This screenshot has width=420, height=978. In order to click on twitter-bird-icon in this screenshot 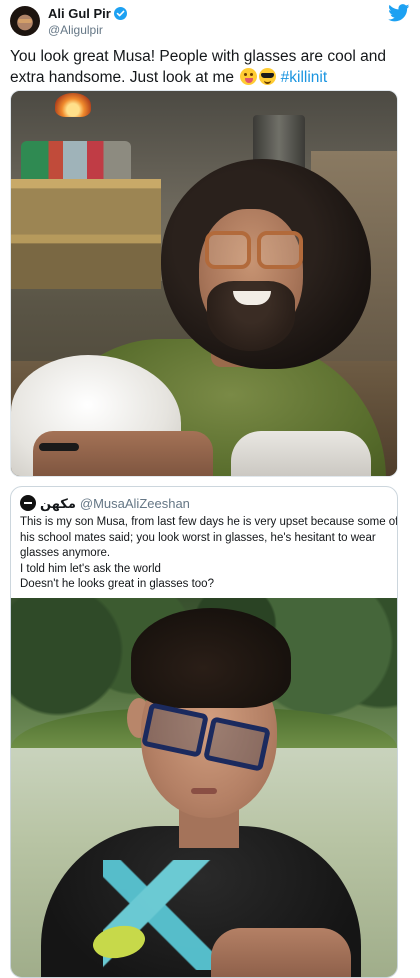, I will do `click(399, 13)`.